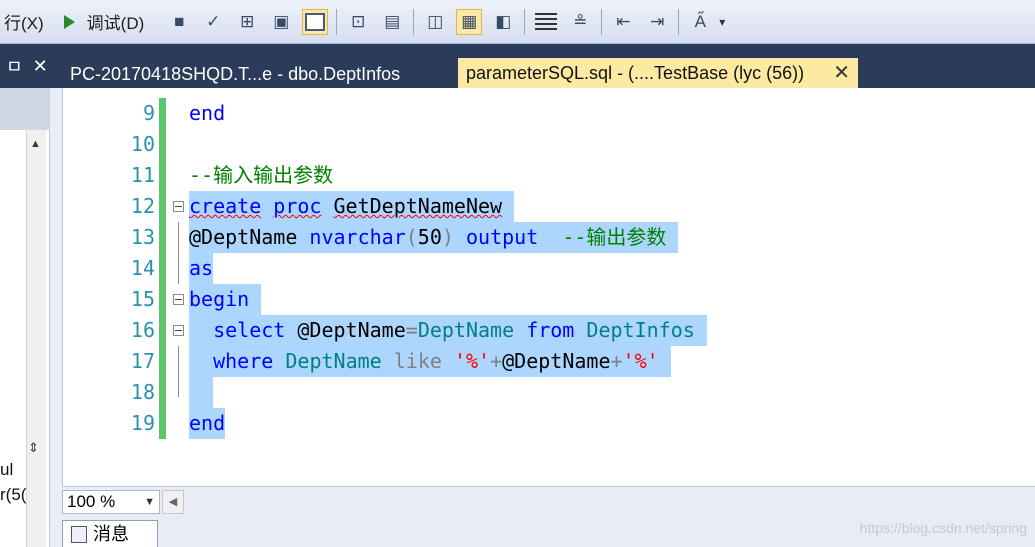  Describe the element at coordinates (549, 206) in the screenshot. I see `code-line: 12 create proc GetDeptNameNew` at that location.